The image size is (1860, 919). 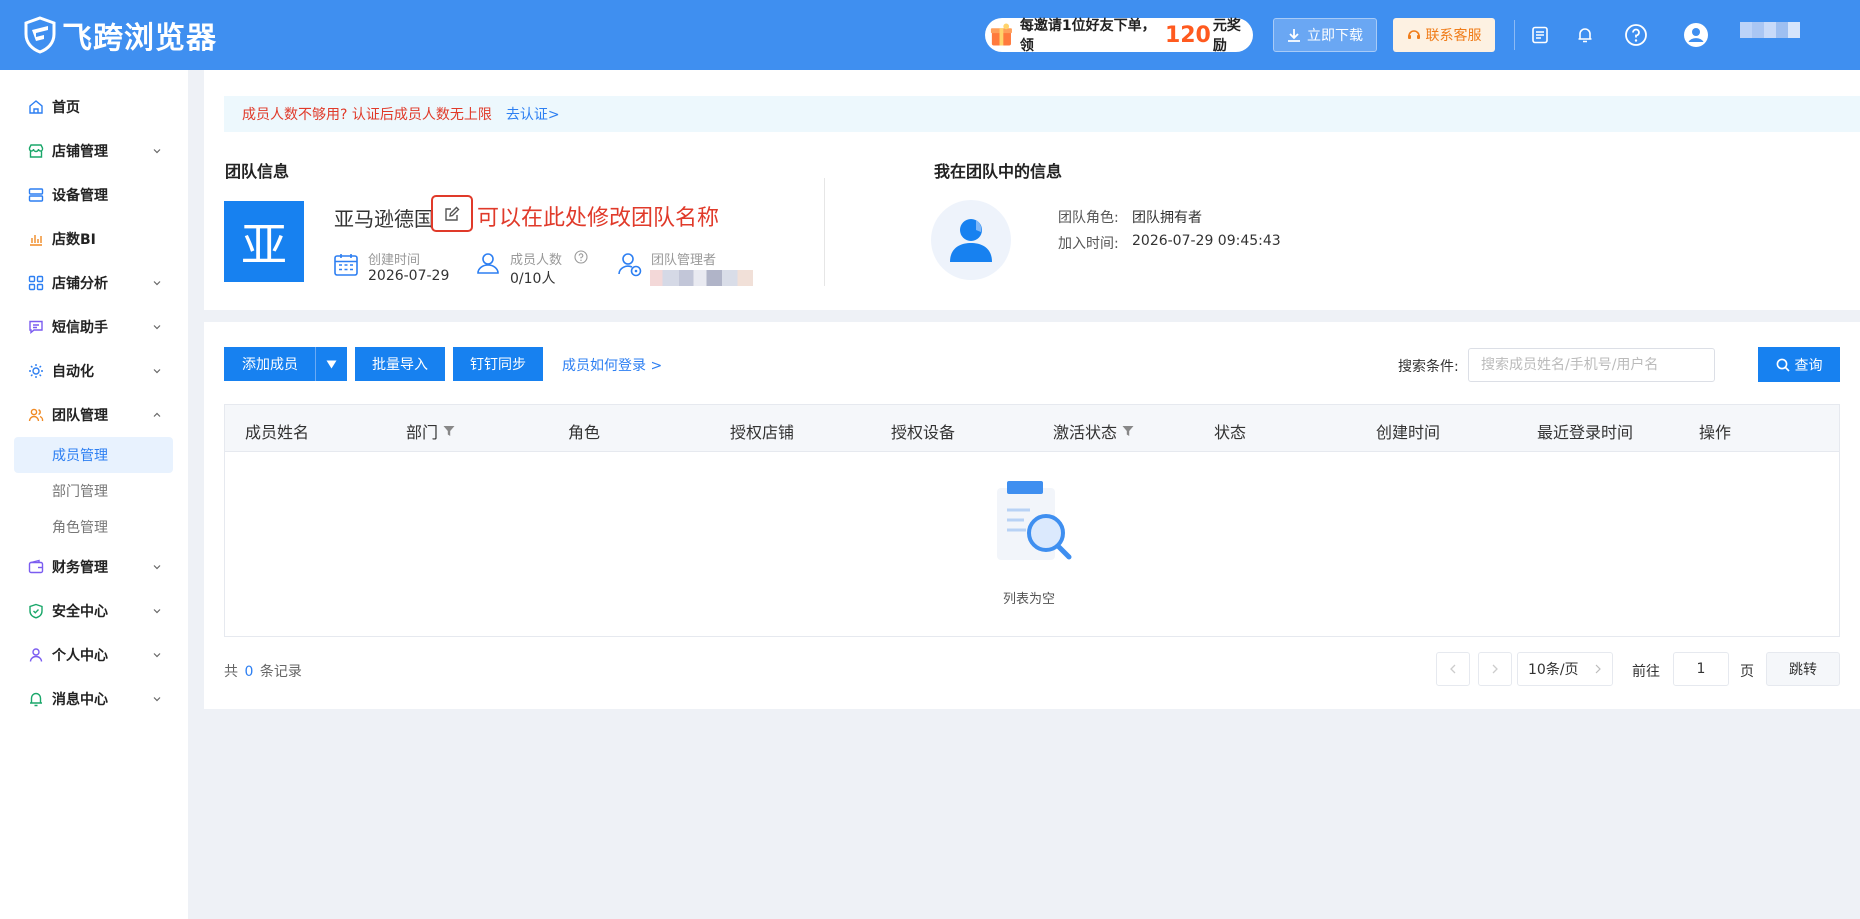 I want to click on docs-button, so click(x=1540, y=35).